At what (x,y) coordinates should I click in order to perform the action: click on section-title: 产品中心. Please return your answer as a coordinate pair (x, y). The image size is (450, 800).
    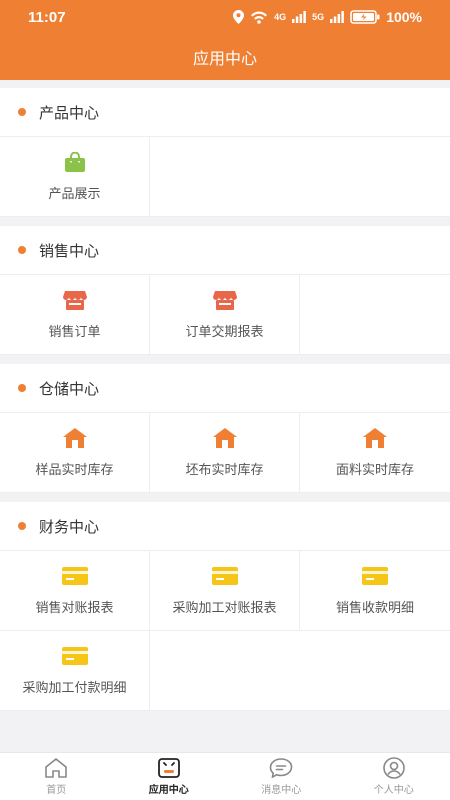
    Looking at the image, I should click on (69, 113).